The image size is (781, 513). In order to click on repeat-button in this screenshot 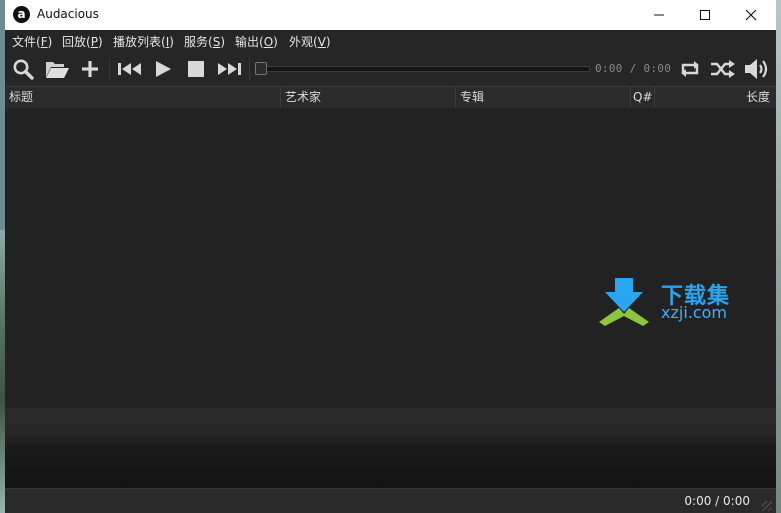, I will do `click(690, 69)`.